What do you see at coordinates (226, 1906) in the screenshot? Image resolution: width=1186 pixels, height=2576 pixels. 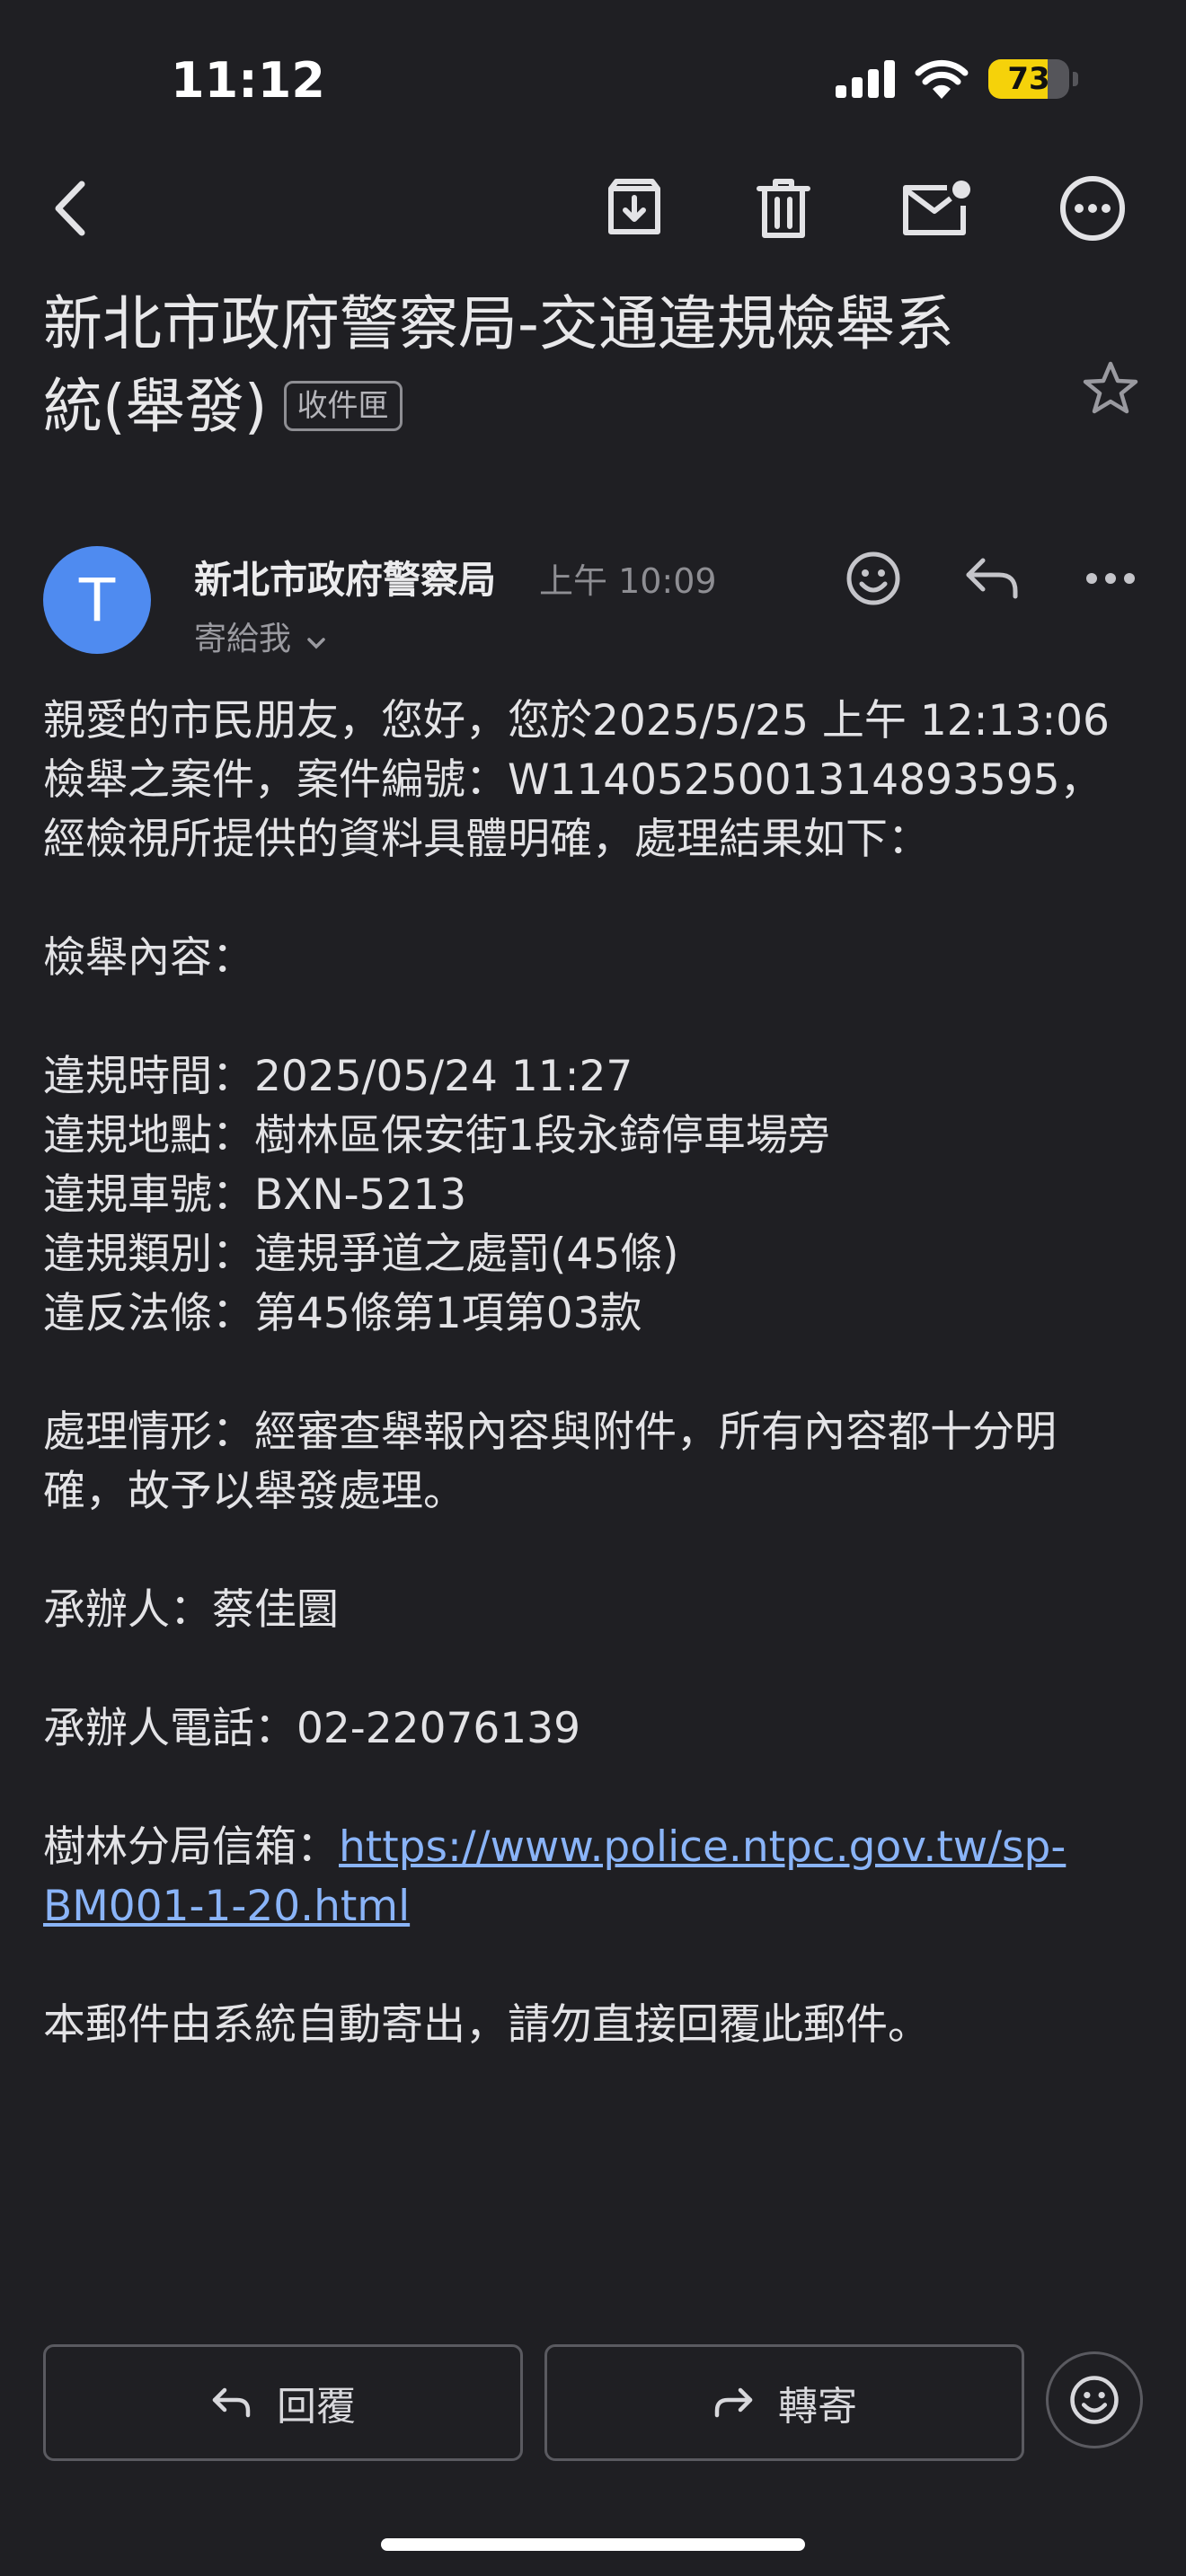 I see `mailbox-link-part-2: BM001-1-20.html` at bounding box center [226, 1906].